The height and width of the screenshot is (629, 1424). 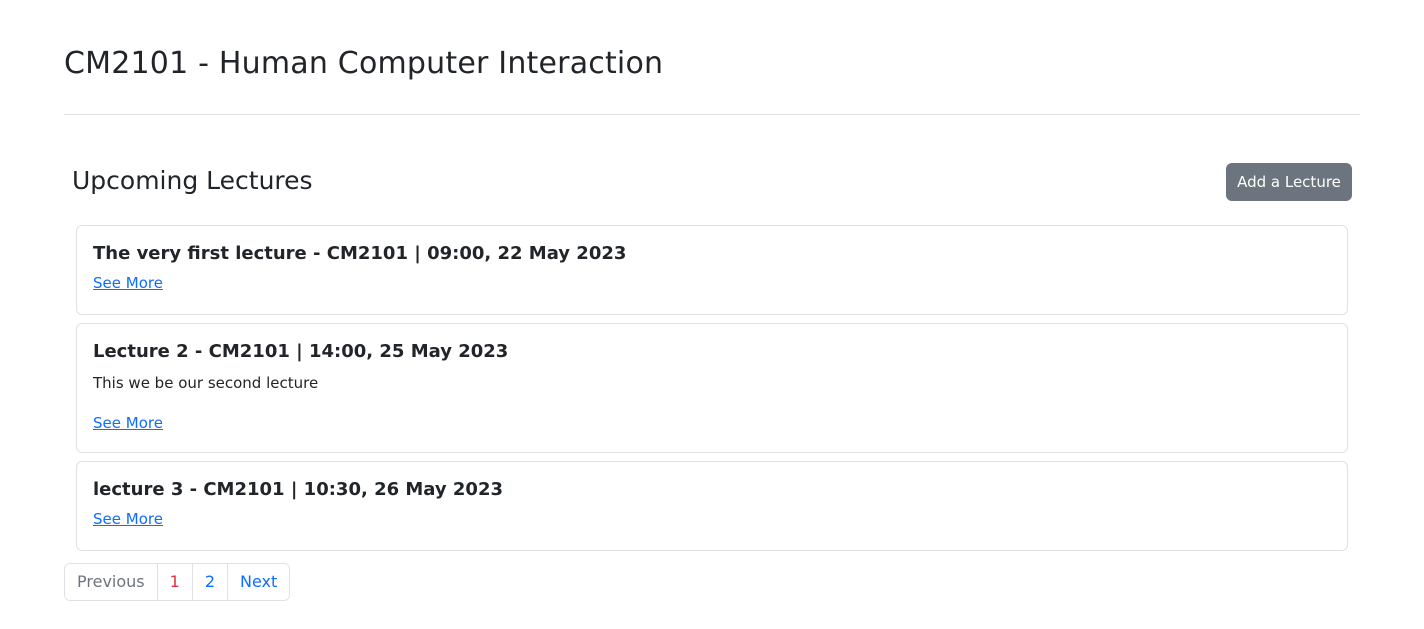 I want to click on add-lecture-button: Add a Lecture, so click(x=1289, y=182).